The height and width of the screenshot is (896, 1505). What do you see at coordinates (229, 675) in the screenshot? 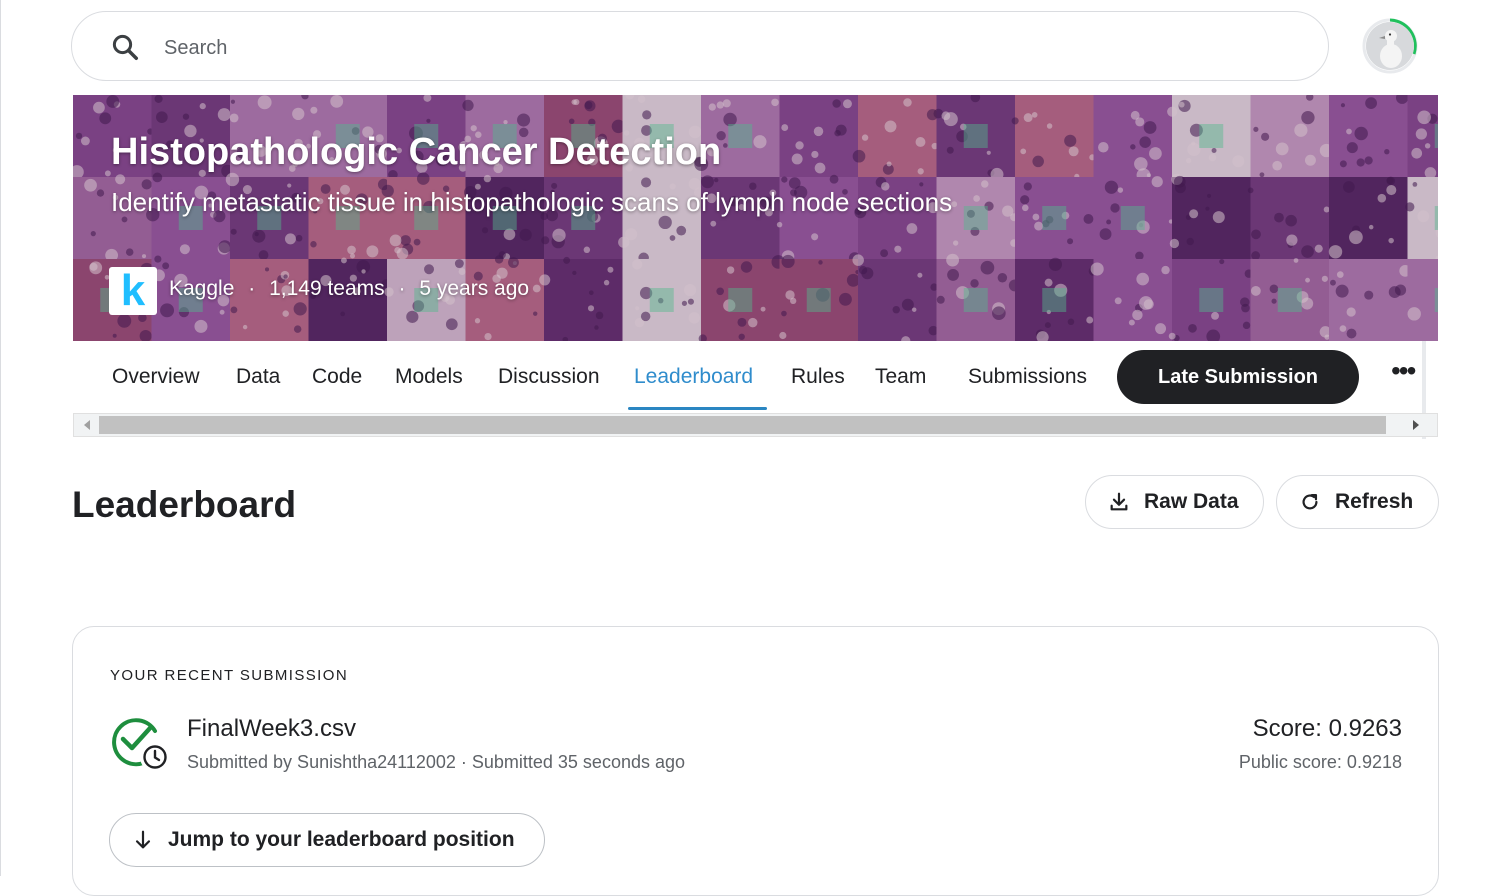
I see `recent-submission-heading: YOUR RECENT SUBMISSION` at bounding box center [229, 675].